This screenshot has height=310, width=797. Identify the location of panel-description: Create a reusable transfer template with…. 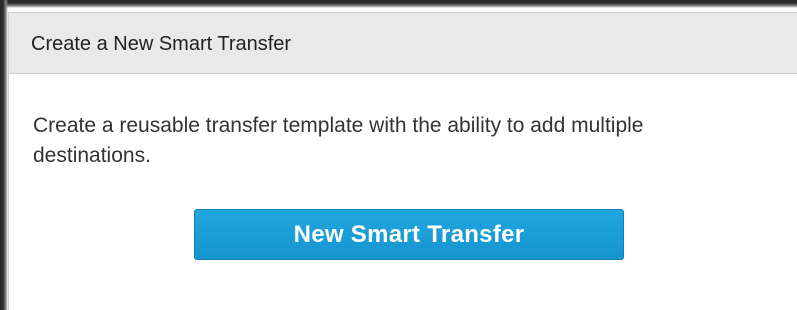
(338, 140).